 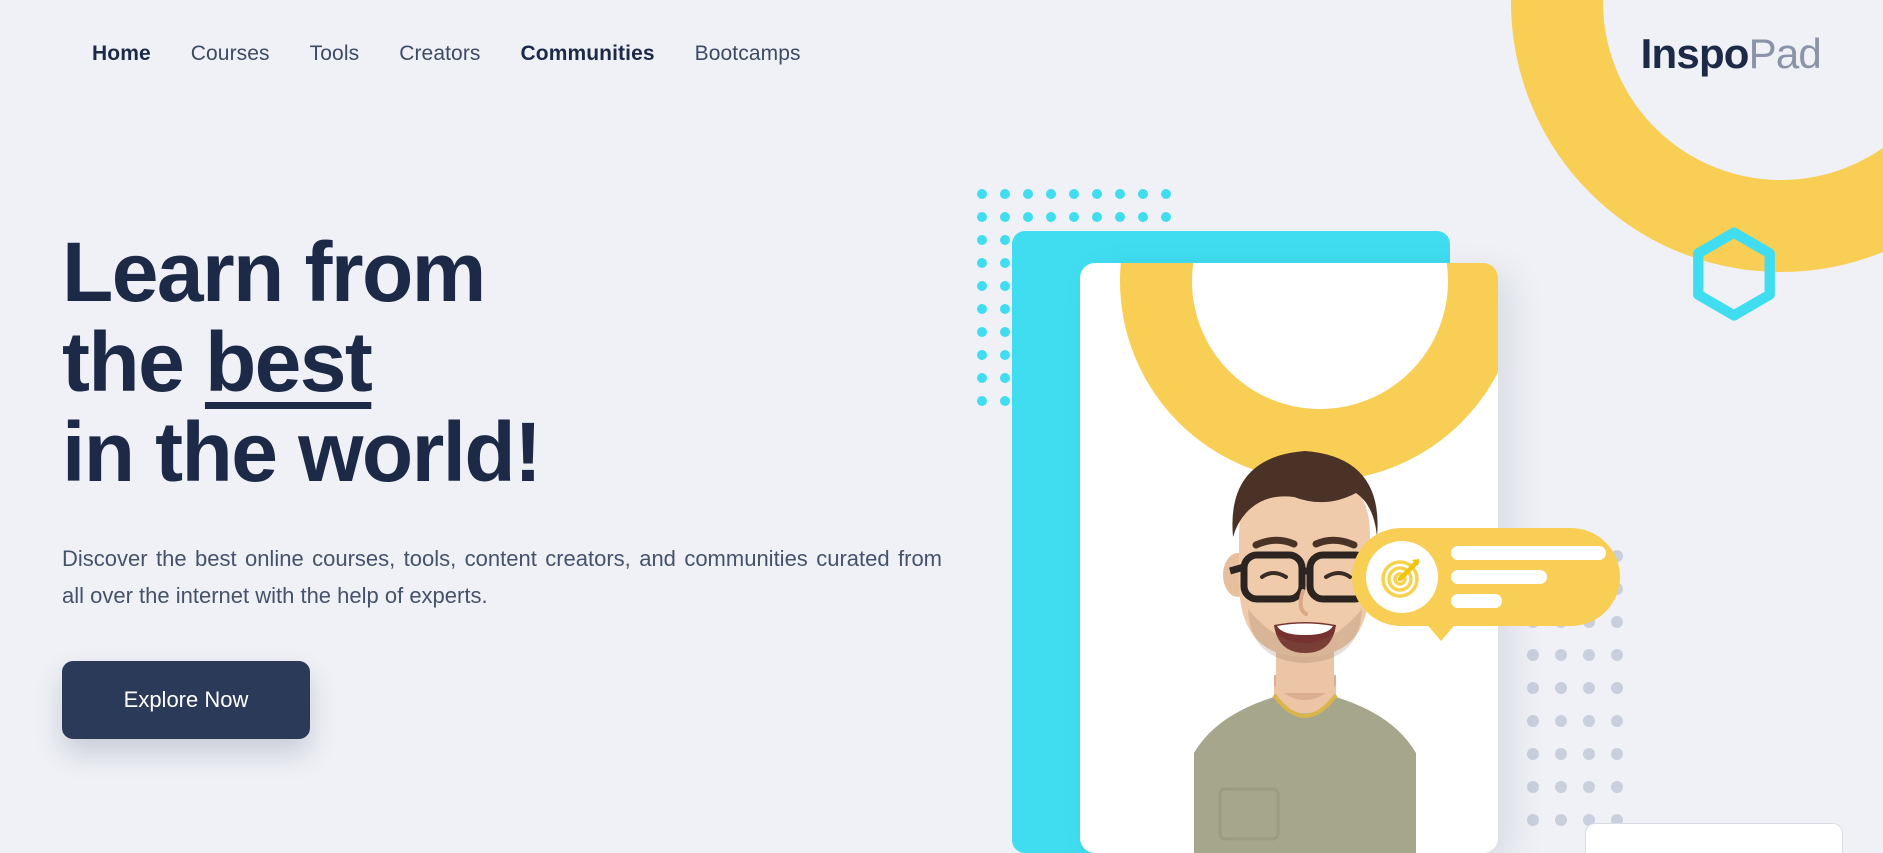 I want to click on brand-logo: InspoPad, so click(x=1731, y=53).